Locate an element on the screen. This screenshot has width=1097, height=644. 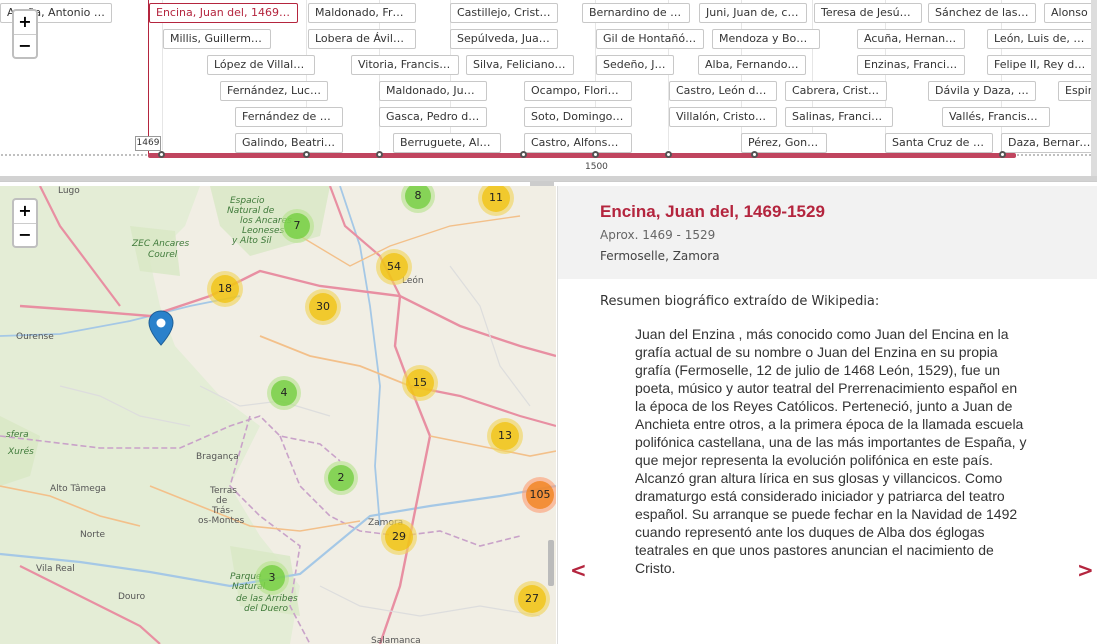
map-cluster-marker: 29 is located at coordinates (399, 537).